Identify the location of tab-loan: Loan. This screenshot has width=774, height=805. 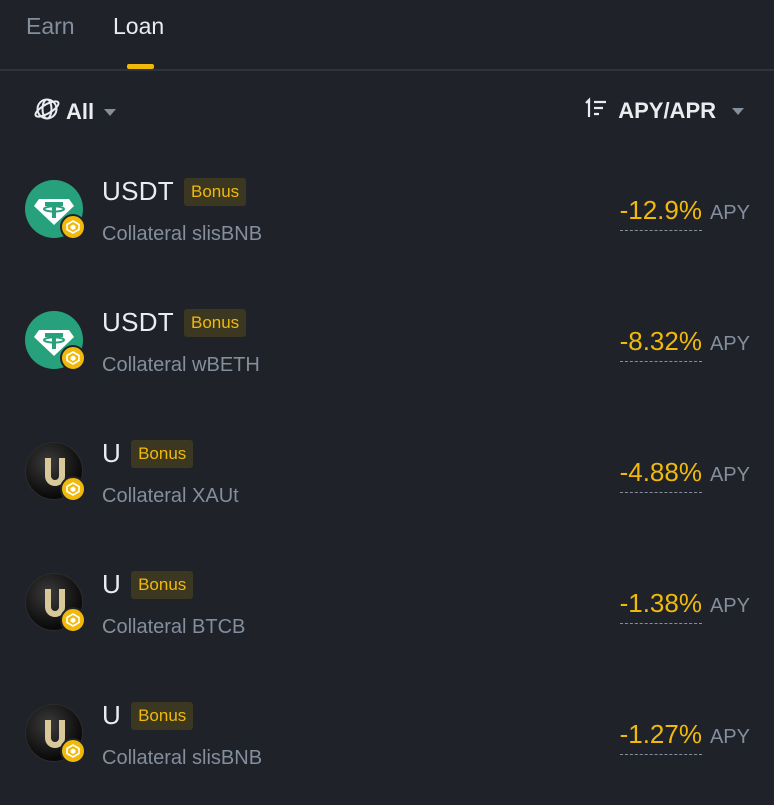
(138, 26).